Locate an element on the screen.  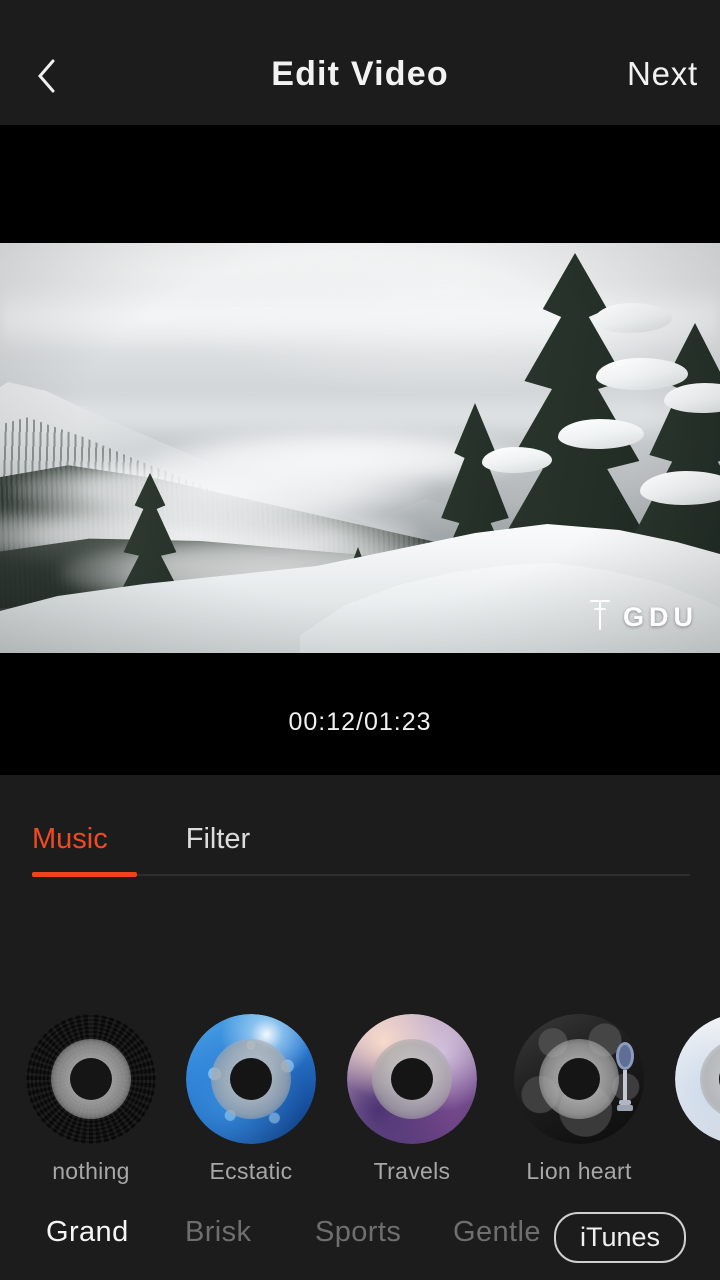
category-sports: Sports is located at coordinates (358, 1232).